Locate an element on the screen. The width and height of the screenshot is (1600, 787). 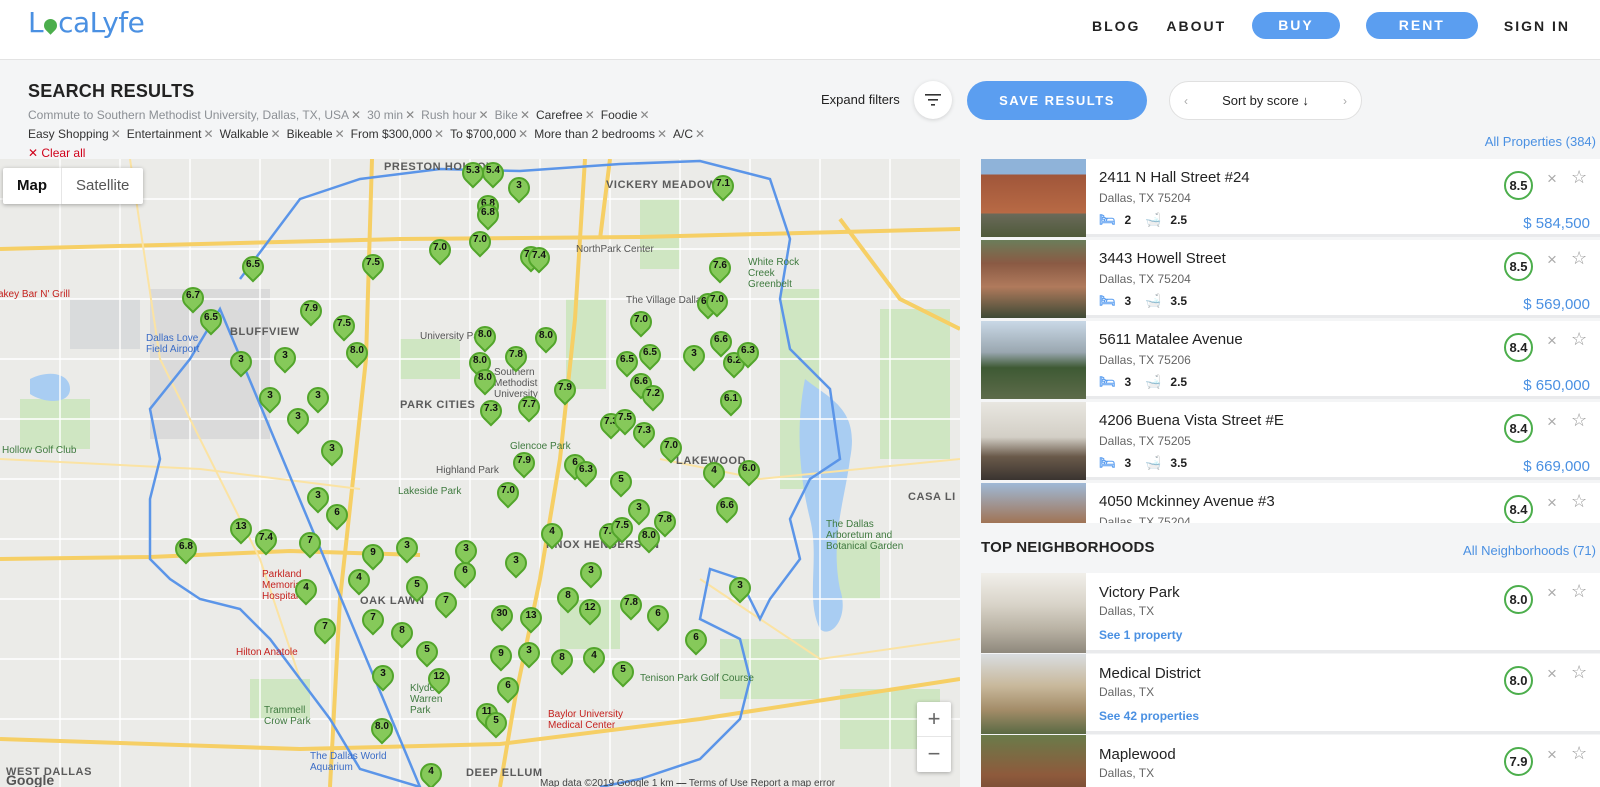
map-marker: 30 is located at coordinates (502, 616).